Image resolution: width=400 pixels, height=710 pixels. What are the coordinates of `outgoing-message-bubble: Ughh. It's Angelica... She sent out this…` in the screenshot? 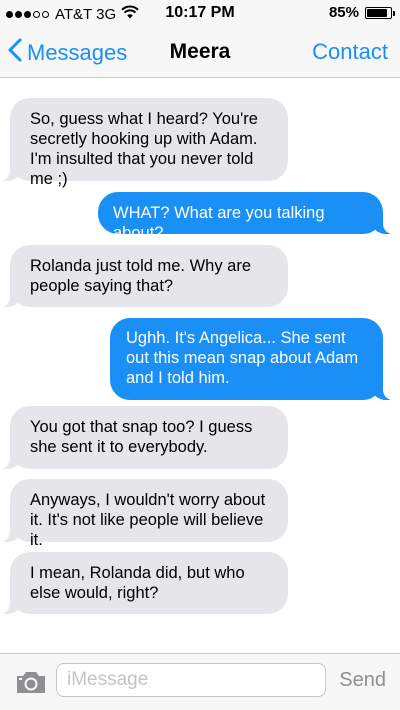 It's located at (251, 359).